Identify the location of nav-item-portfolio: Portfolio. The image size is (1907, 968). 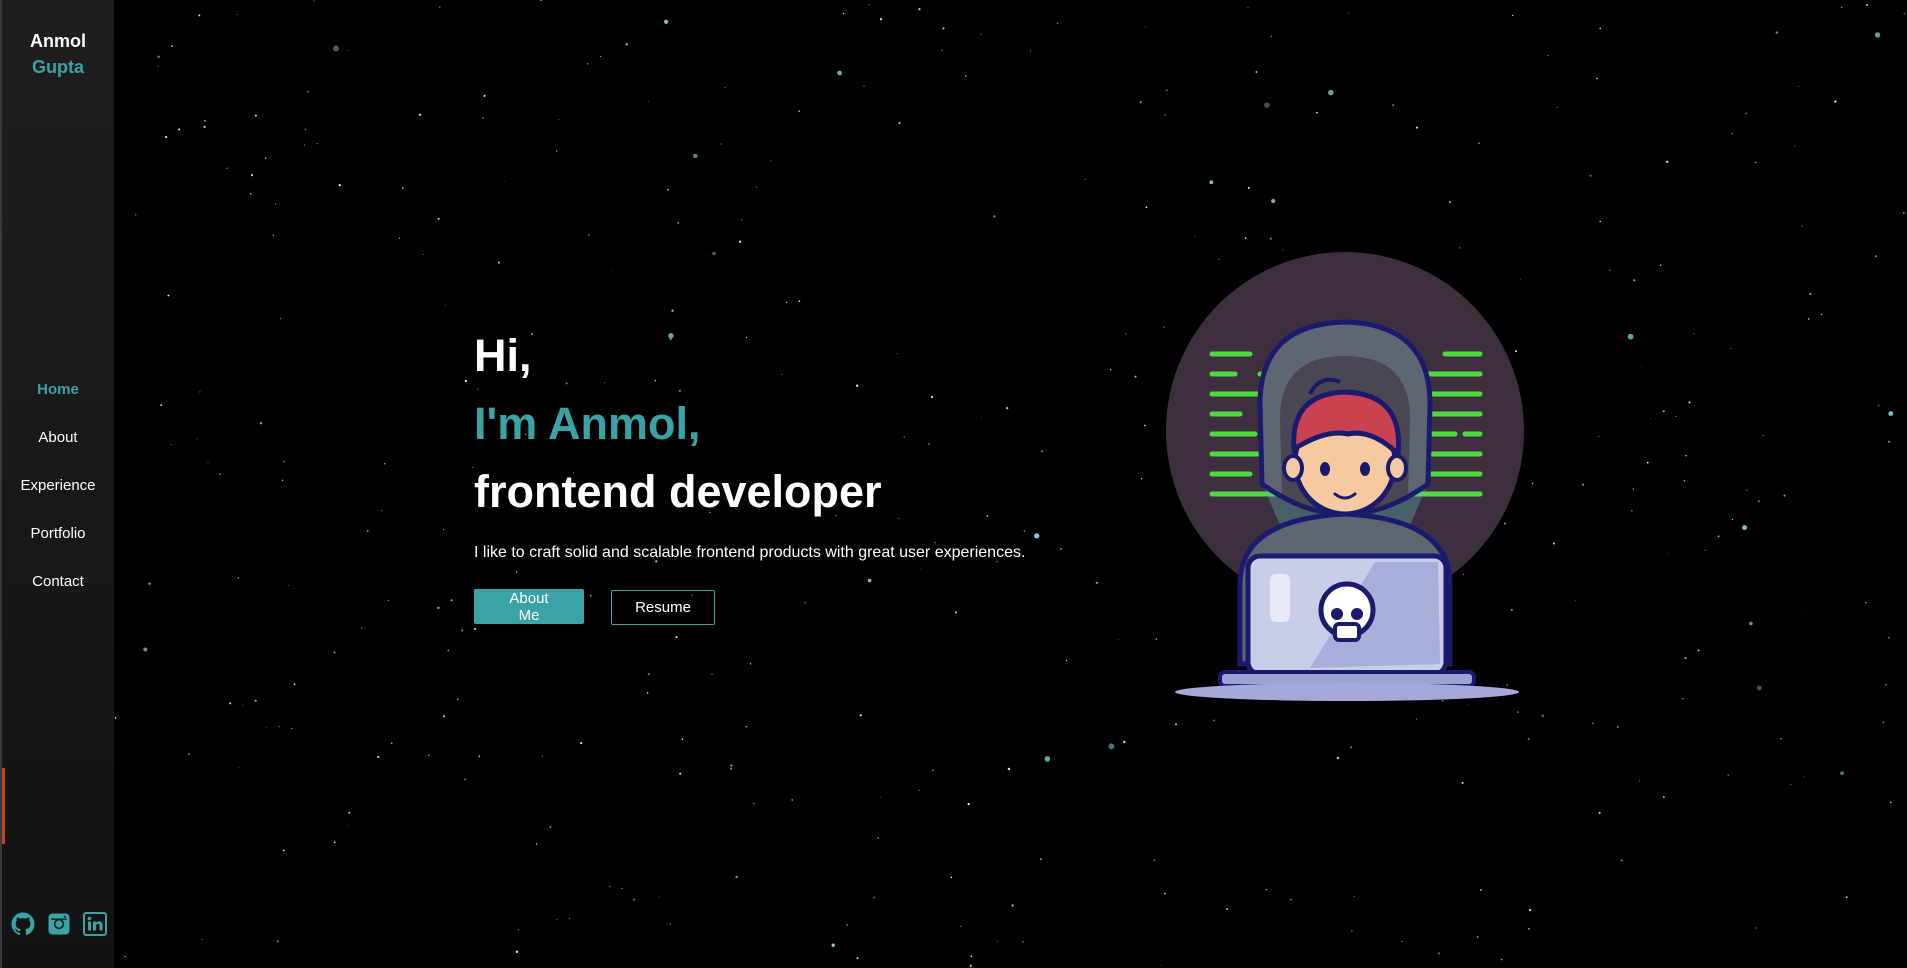
(58, 543).